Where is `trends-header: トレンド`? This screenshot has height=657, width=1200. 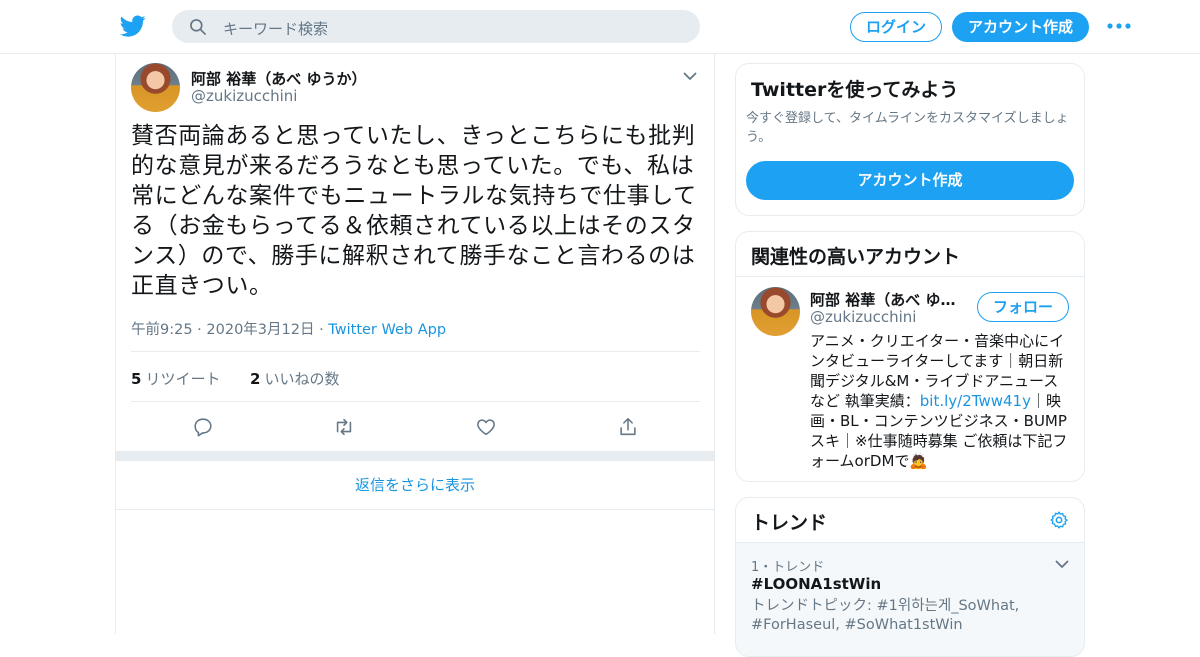 trends-header: トレンド is located at coordinates (910, 520).